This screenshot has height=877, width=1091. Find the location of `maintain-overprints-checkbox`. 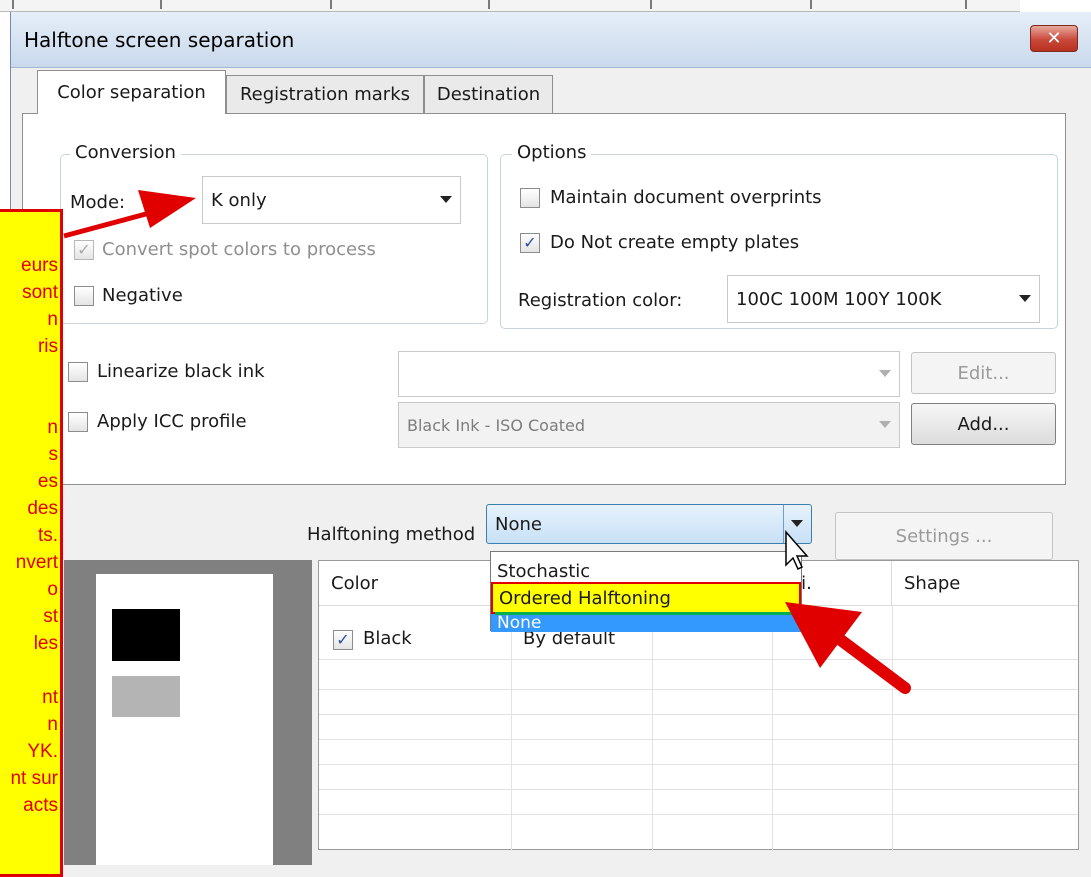

maintain-overprints-checkbox is located at coordinates (530, 198).